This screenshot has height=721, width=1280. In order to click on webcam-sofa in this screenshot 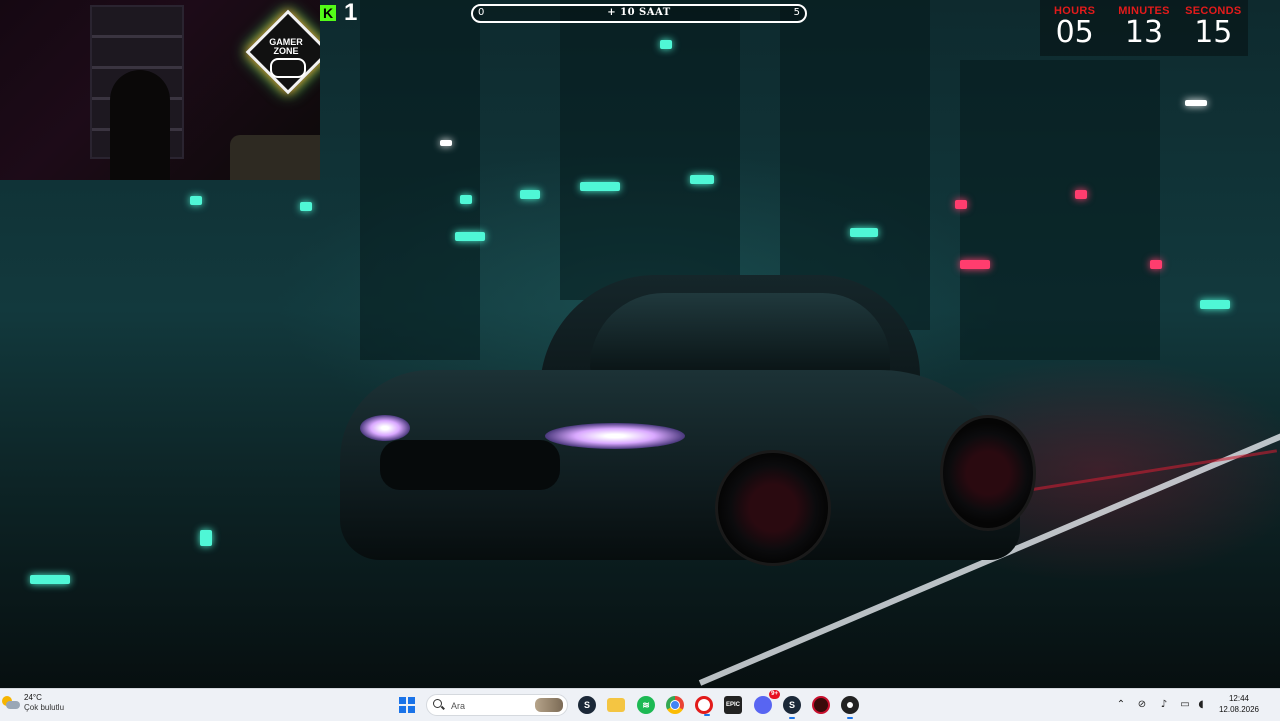, I will do `click(275, 157)`.